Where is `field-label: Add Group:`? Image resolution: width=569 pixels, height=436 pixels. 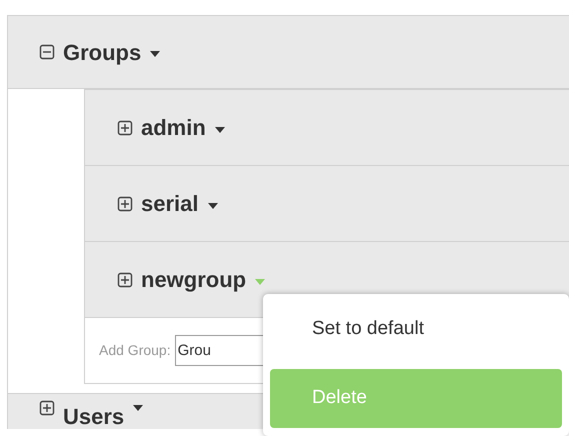 field-label: Add Group: is located at coordinates (135, 350).